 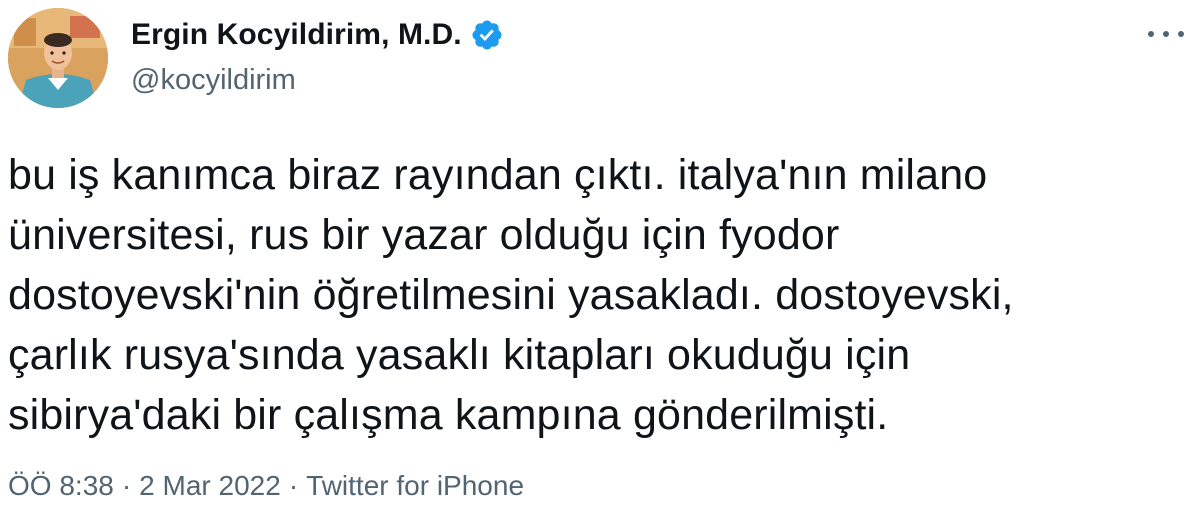 What do you see at coordinates (415, 486) in the screenshot?
I see `tweet-source: Twitter for iPhone` at bounding box center [415, 486].